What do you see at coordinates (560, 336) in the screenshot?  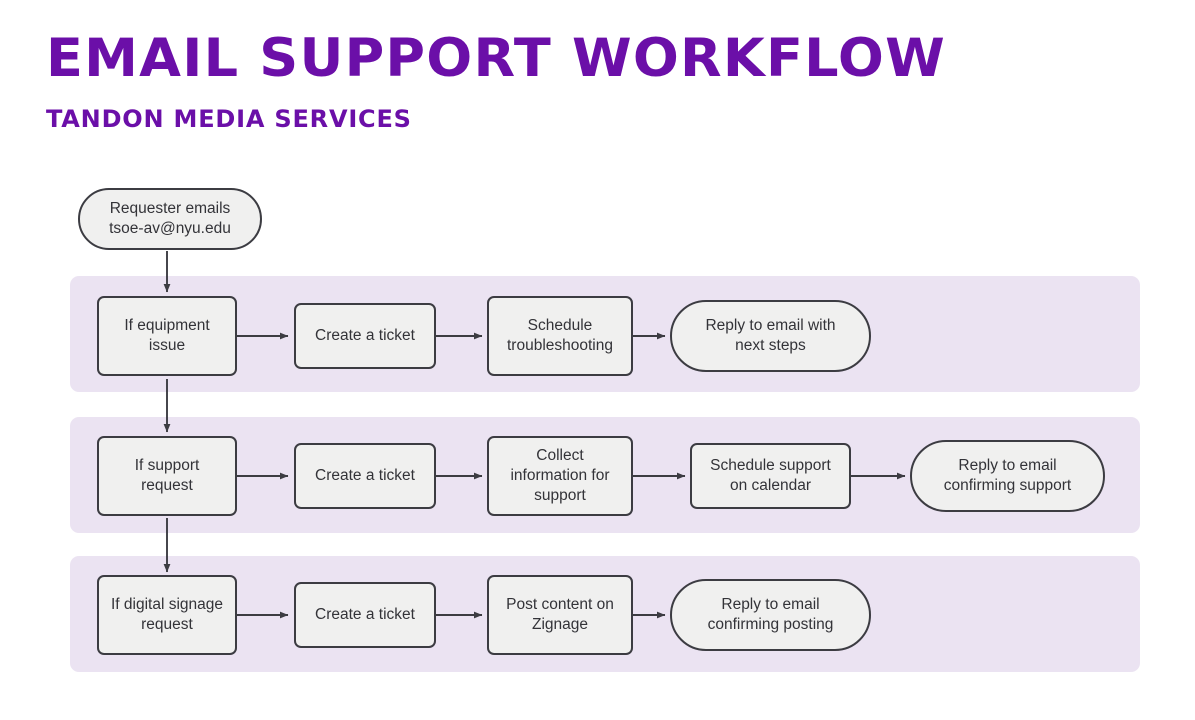 I see `node-schedule-troubleshooting: Schedule troubleshooting` at bounding box center [560, 336].